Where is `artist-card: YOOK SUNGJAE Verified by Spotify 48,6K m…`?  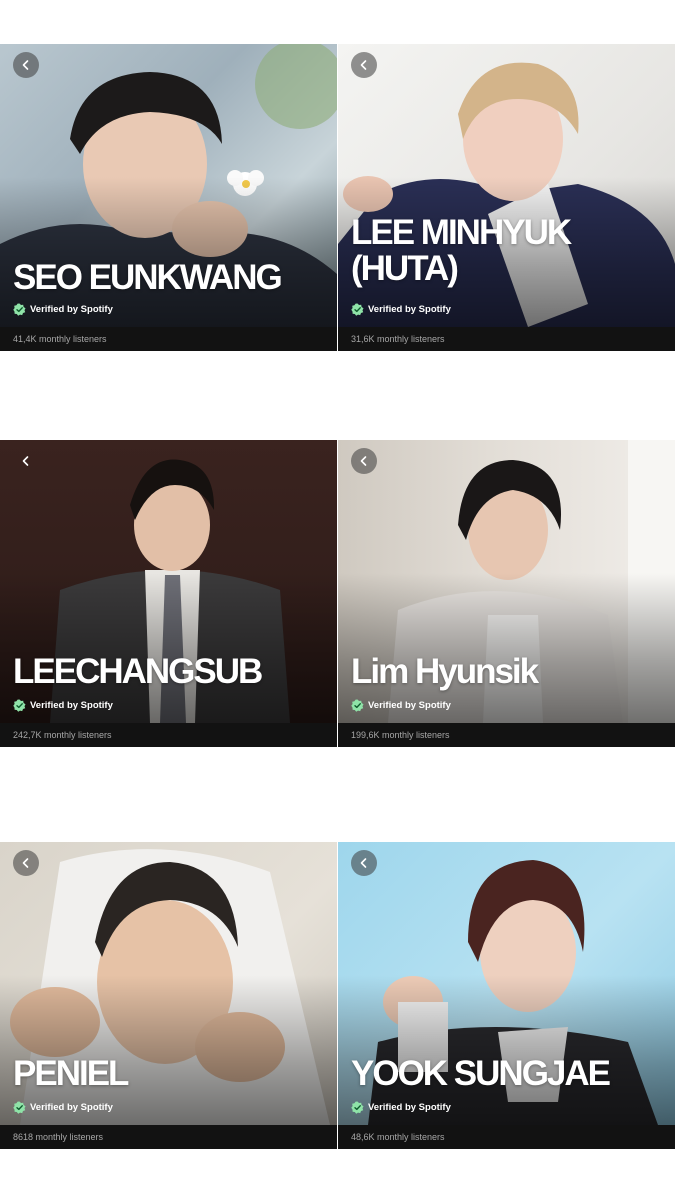 artist-card: YOOK SUNGJAE Verified by Spotify 48,6K m… is located at coordinates (506, 995).